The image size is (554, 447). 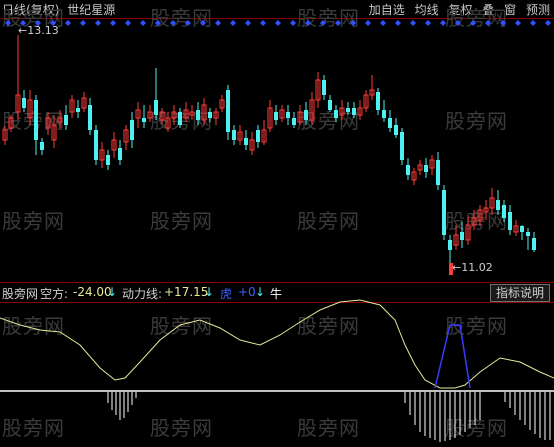 What do you see at coordinates (226, 294) in the screenshot?
I see `hu-label: 虎` at bounding box center [226, 294].